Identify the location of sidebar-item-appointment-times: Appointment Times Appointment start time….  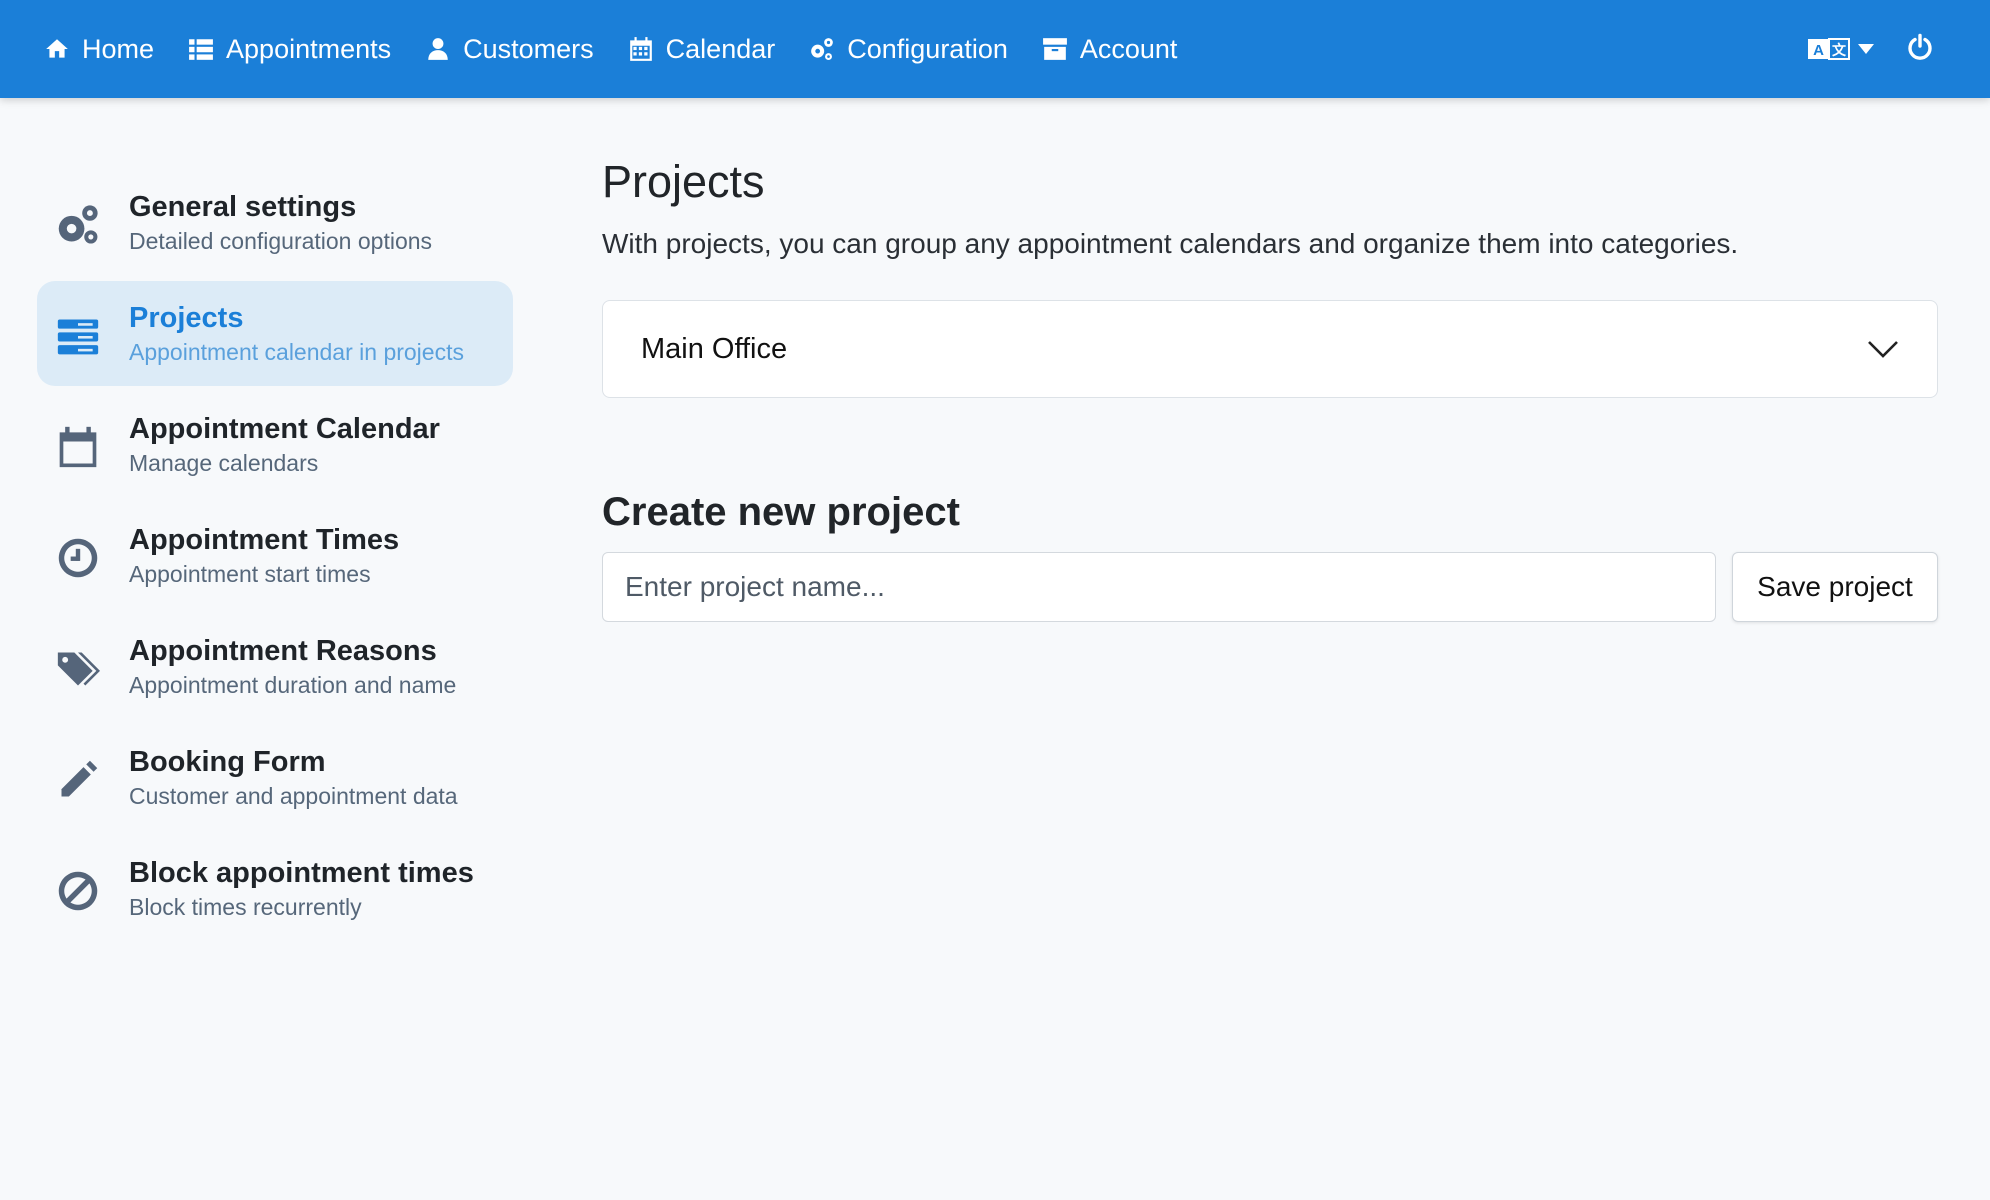
(275, 555).